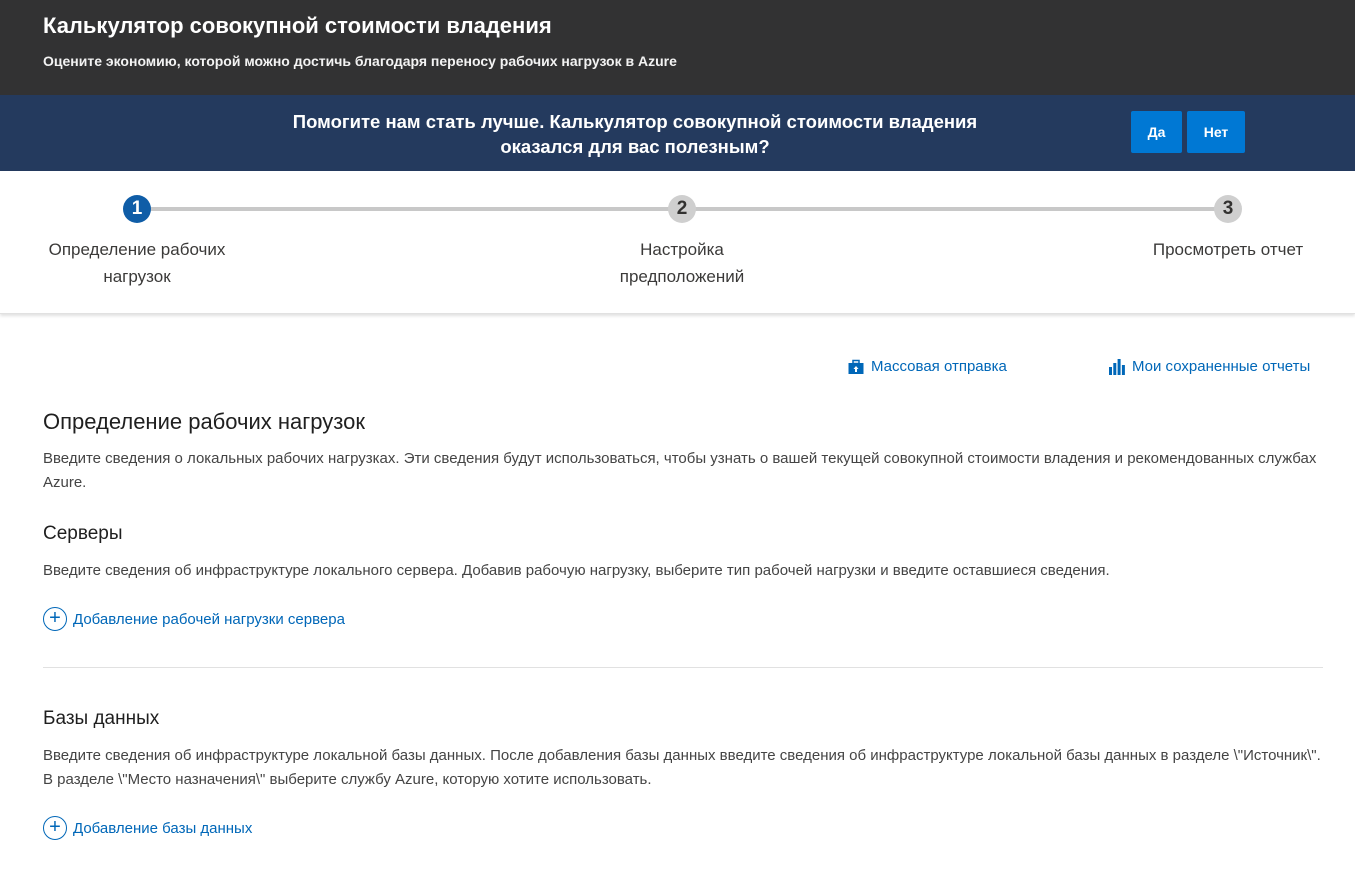  Describe the element at coordinates (683, 667) in the screenshot. I see `section-divider` at that location.